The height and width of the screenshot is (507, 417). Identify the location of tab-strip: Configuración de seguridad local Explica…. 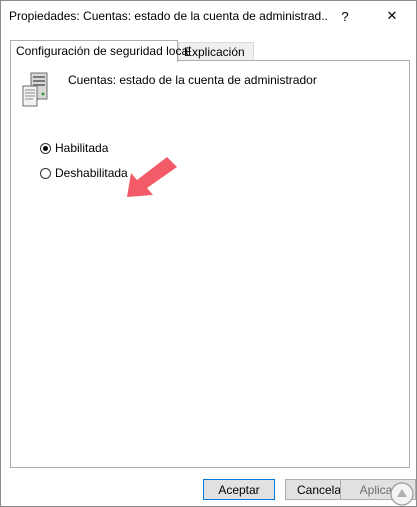
(210, 51).